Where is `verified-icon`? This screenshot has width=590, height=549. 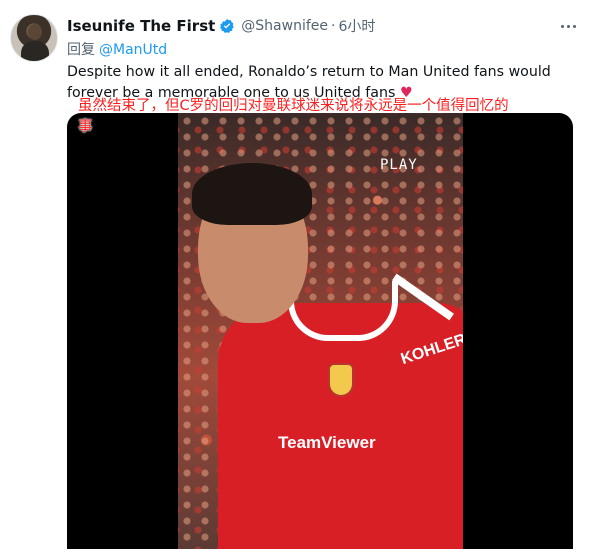 verified-icon is located at coordinates (227, 26).